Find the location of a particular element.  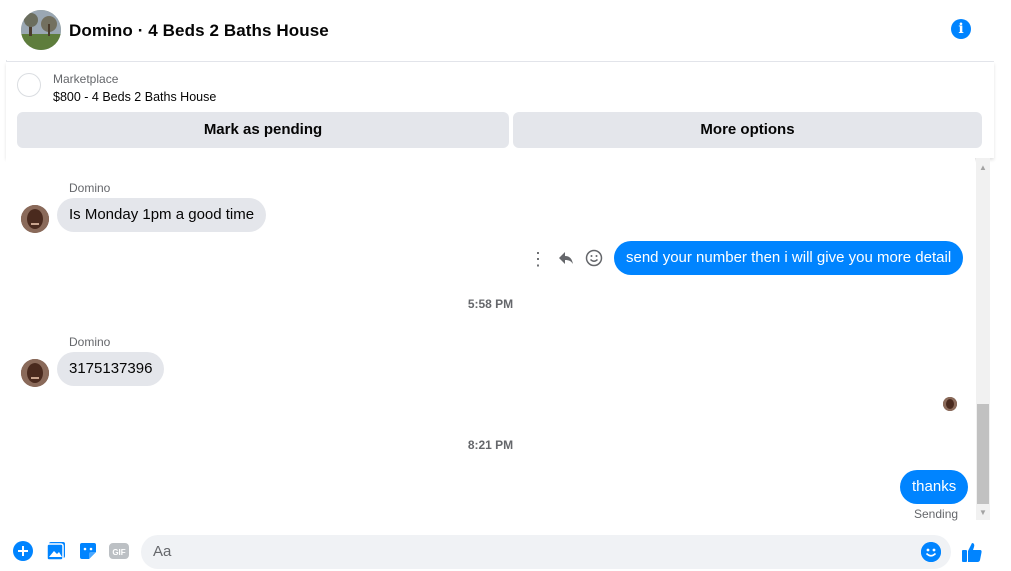

more-options-button: More options is located at coordinates (747, 130).